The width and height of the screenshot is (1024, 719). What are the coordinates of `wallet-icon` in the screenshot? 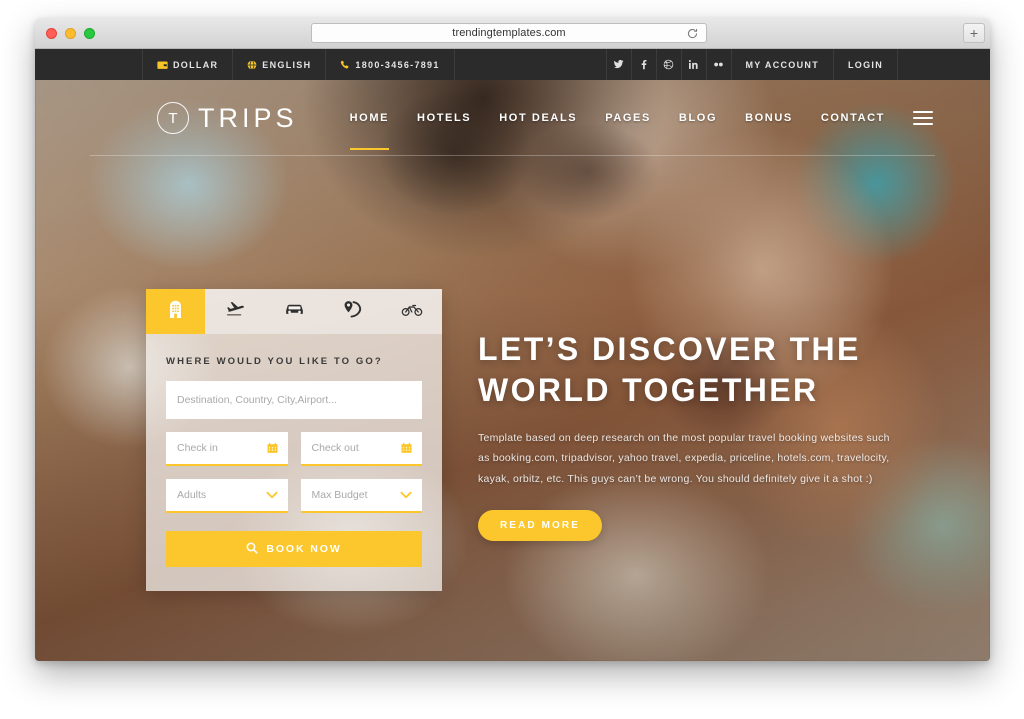 It's located at (162, 65).